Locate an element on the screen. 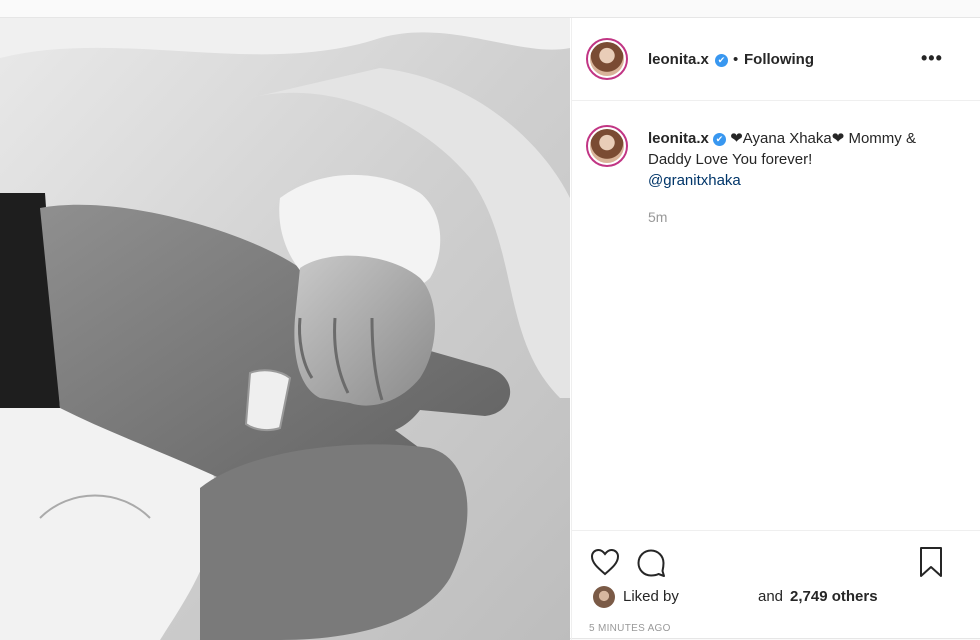 The height and width of the screenshot is (640, 980). post-actions: Liked by and 2,749 others 5 MINUTES AGO is located at coordinates (776, 585).